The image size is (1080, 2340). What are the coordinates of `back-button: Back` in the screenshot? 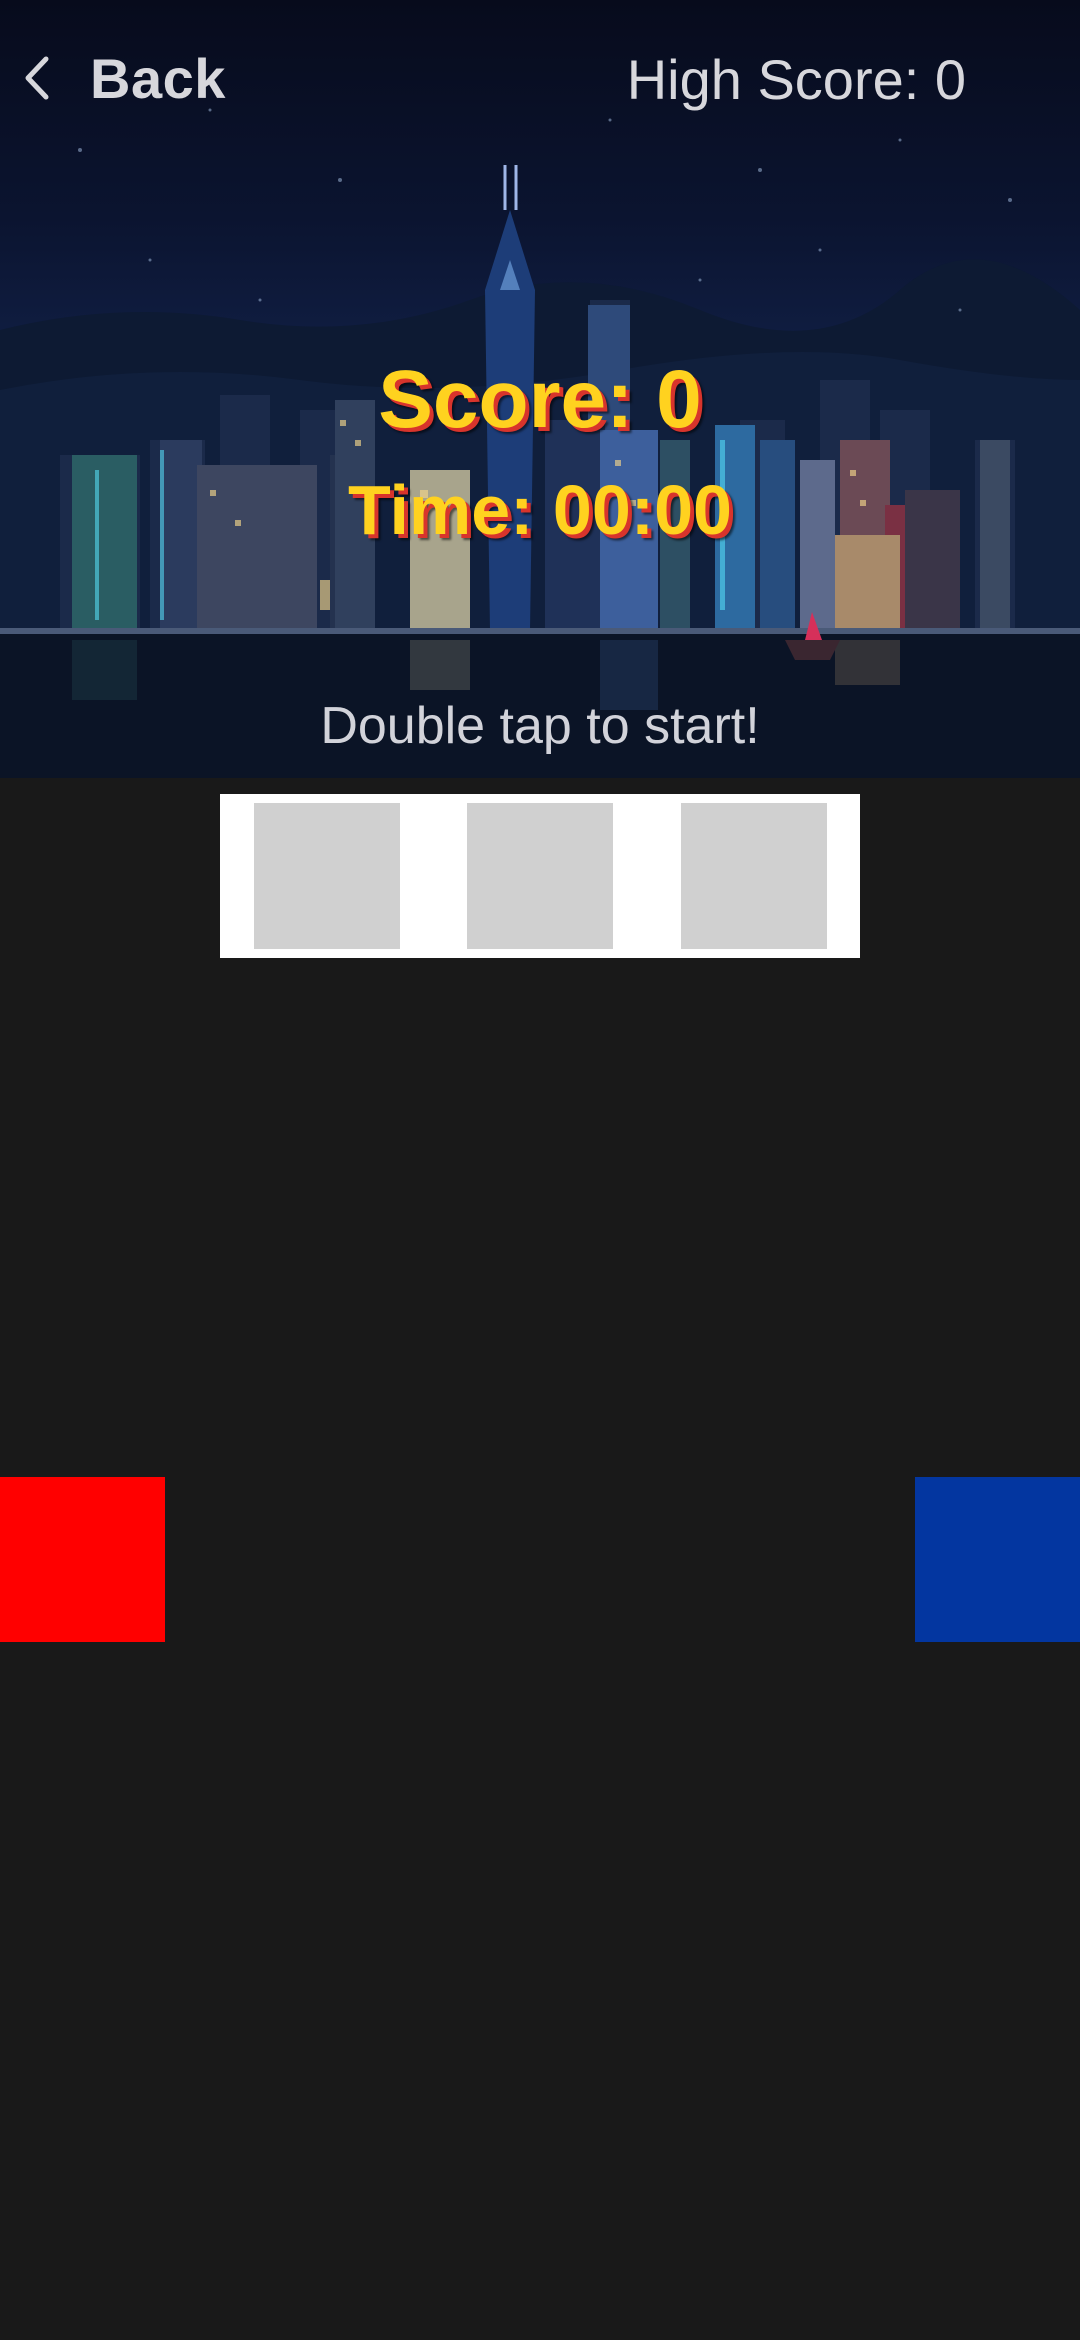 It's located at (120, 78).